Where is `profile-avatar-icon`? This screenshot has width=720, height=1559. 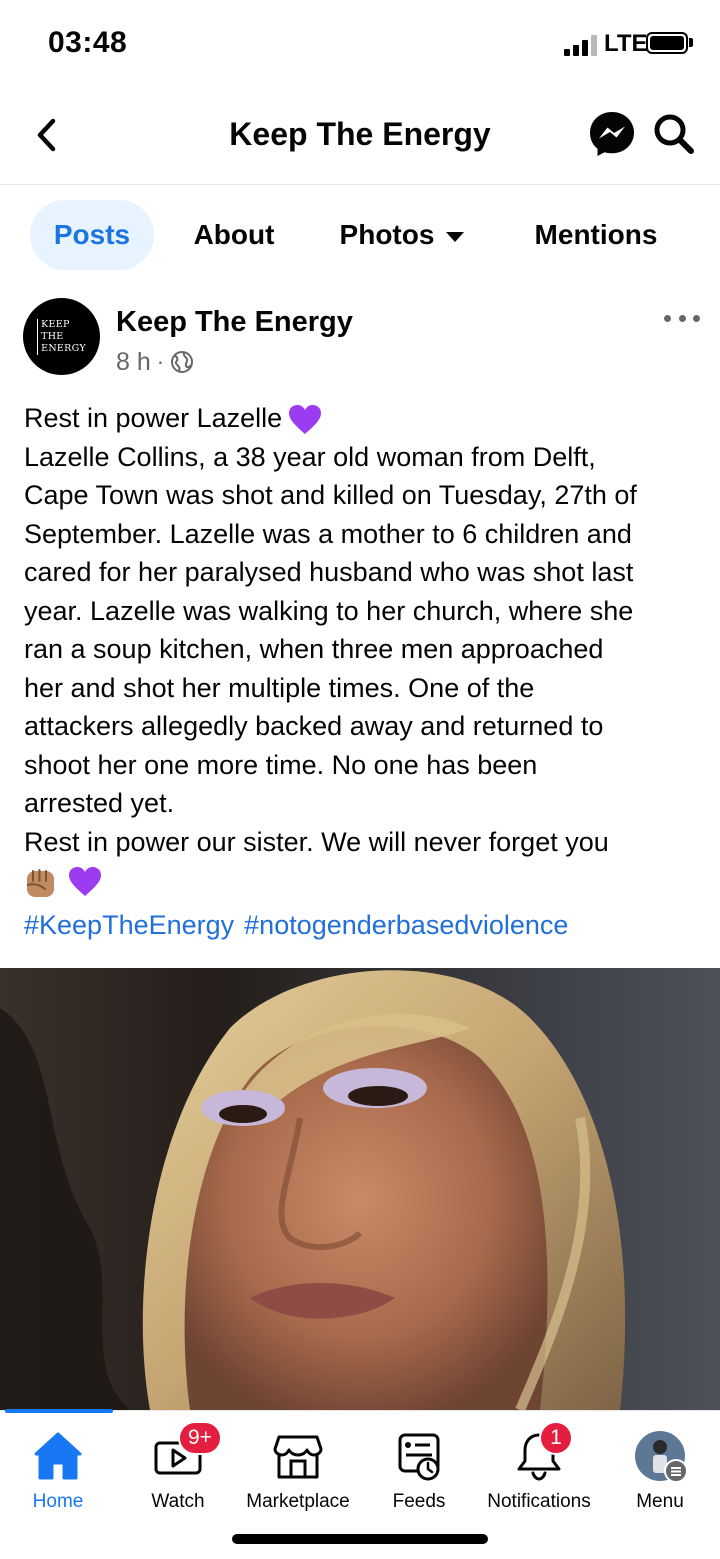
profile-avatar-icon is located at coordinates (661, 1457).